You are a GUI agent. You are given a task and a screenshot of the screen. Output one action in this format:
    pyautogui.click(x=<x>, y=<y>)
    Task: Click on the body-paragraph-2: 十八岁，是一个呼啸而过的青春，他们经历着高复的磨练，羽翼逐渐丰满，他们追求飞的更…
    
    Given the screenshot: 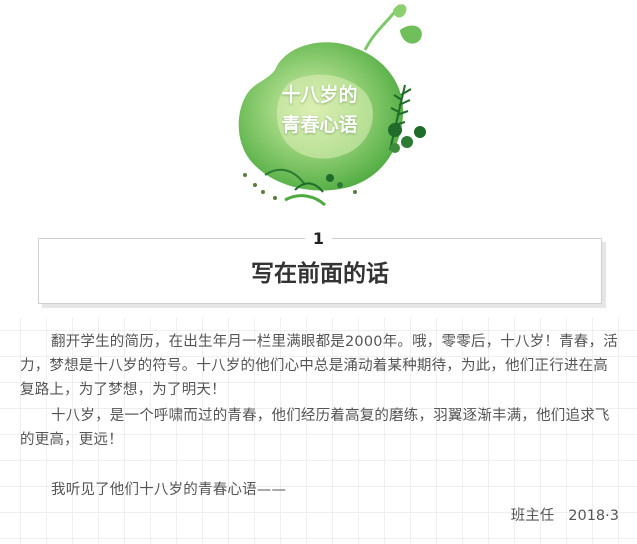 What is the action you would take?
    pyautogui.click(x=315, y=428)
    